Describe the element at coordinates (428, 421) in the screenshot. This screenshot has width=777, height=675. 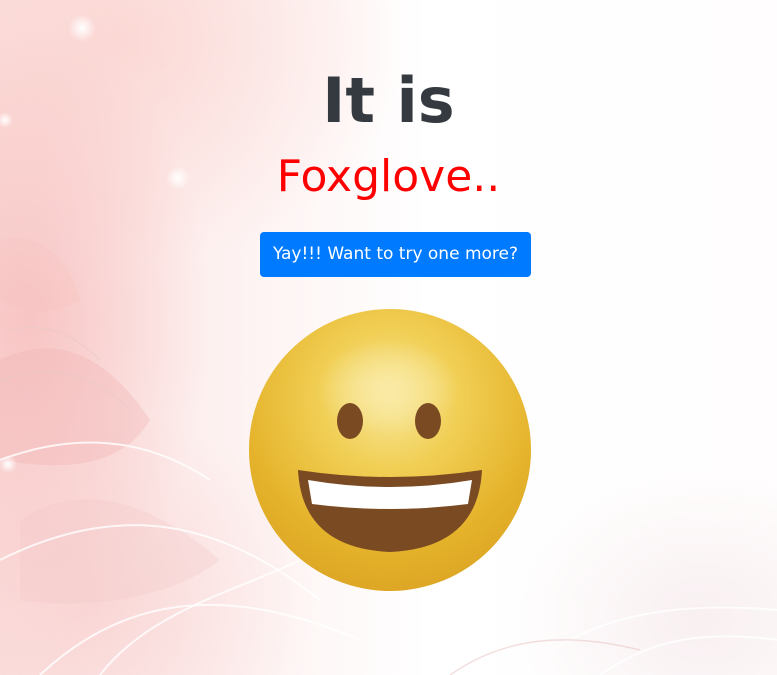
I see `right-eye` at that location.